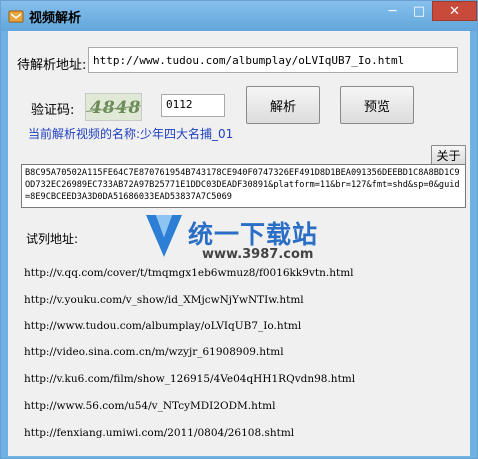 This screenshot has width=478, height=459. Describe the element at coordinates (377, 105) in the screenshot. I see `preview-button: 预览` at that location.